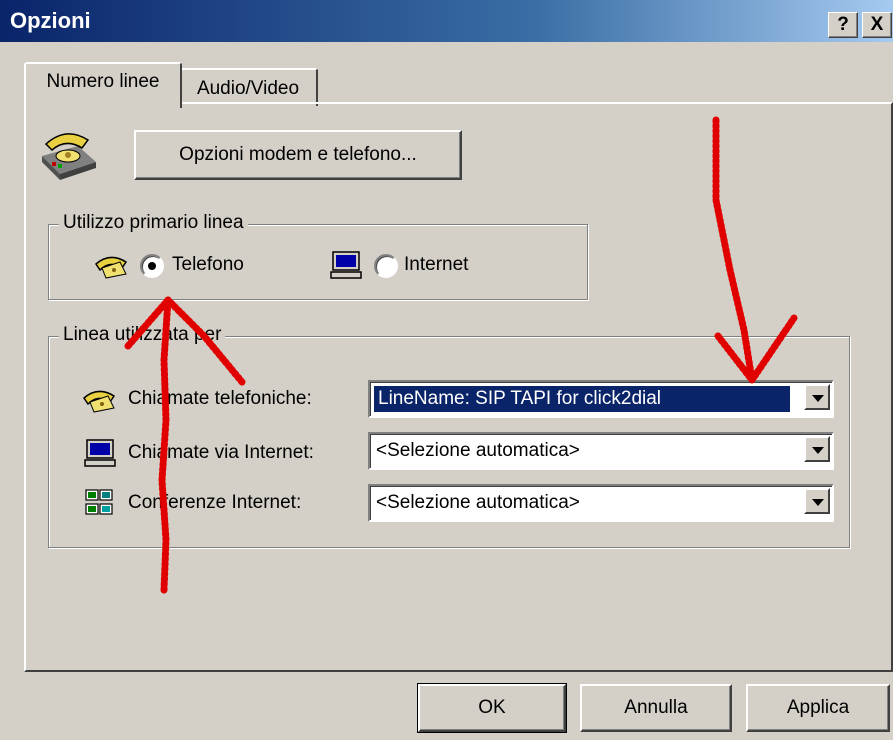 This screenshot has height=740, width=893. What do you see at coordinates (69, 156) in the screenshot?
I see `modem-phone-icon` at bounding box center [69, 156].